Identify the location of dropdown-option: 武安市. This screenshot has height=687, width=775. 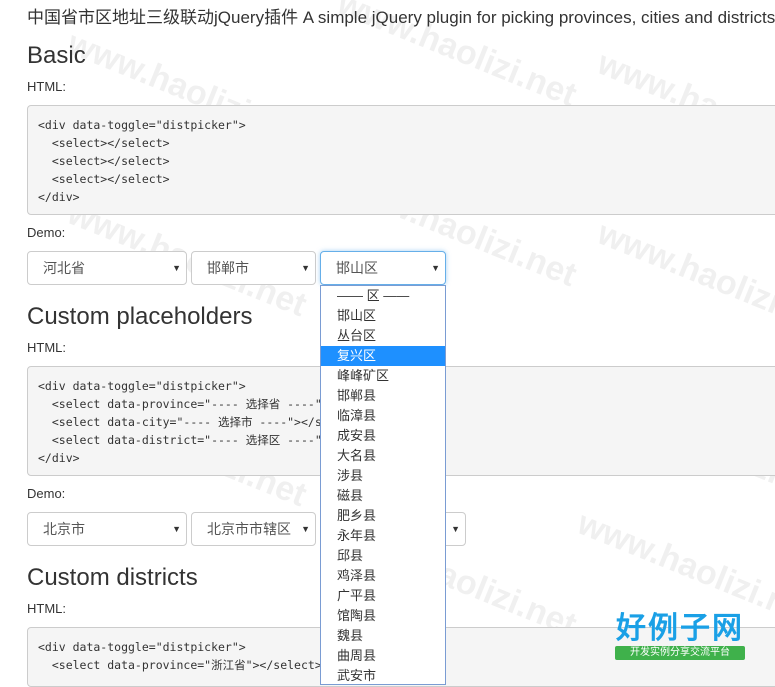
(383, 675).